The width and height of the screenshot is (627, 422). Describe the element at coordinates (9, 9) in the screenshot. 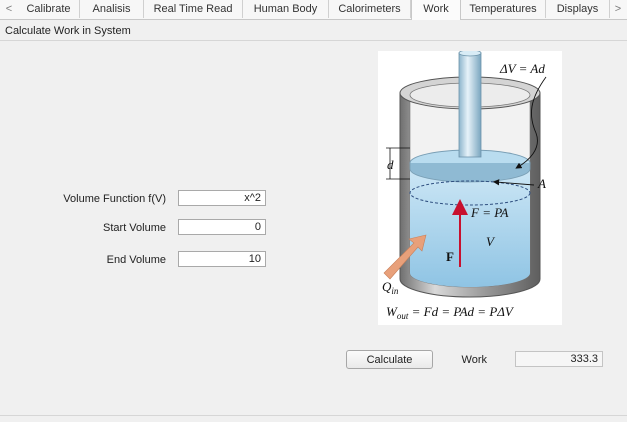

I see `tab-scroll-left-icon: <` at that location.